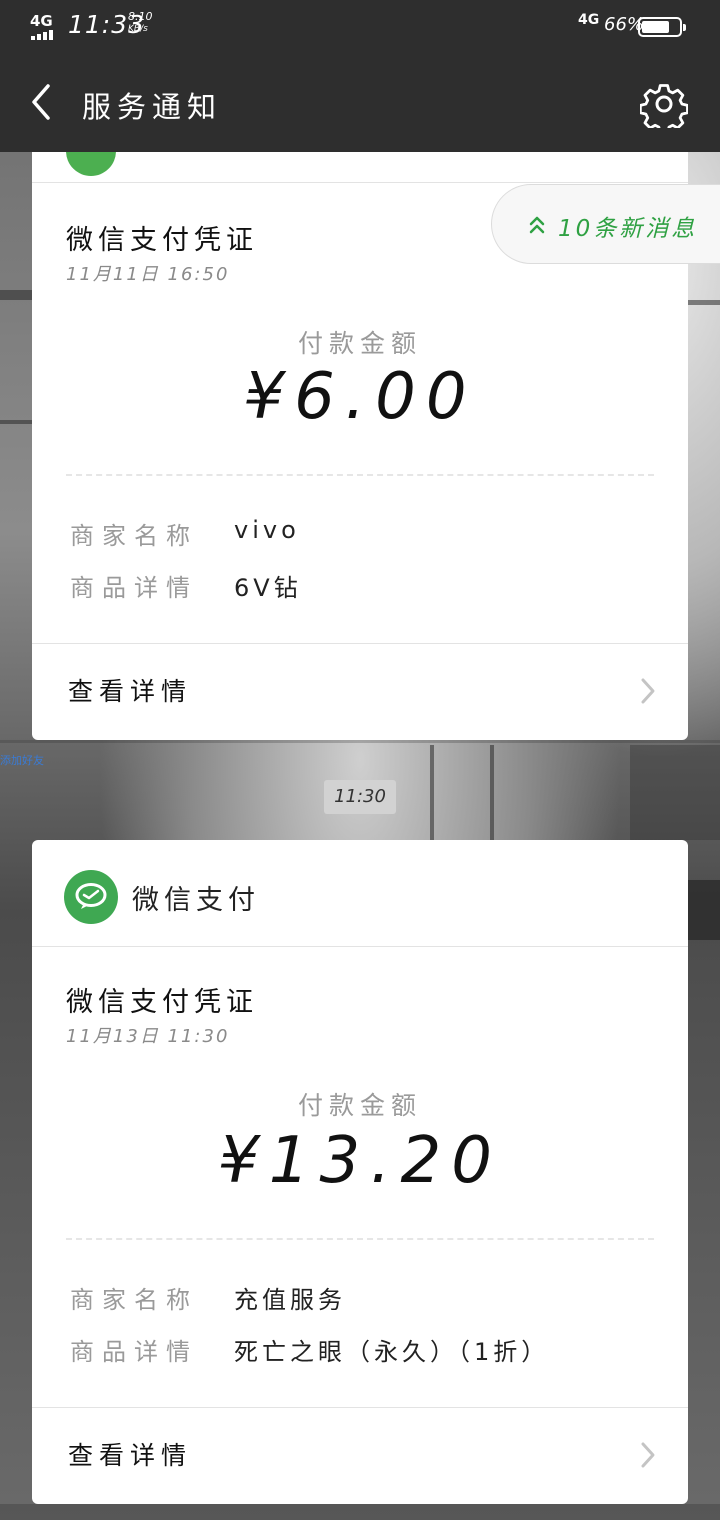  What do you see at coordinates (360, 797) in the screenshot?
I see `time-divider: 11:30` at bounding box center [360, 797].